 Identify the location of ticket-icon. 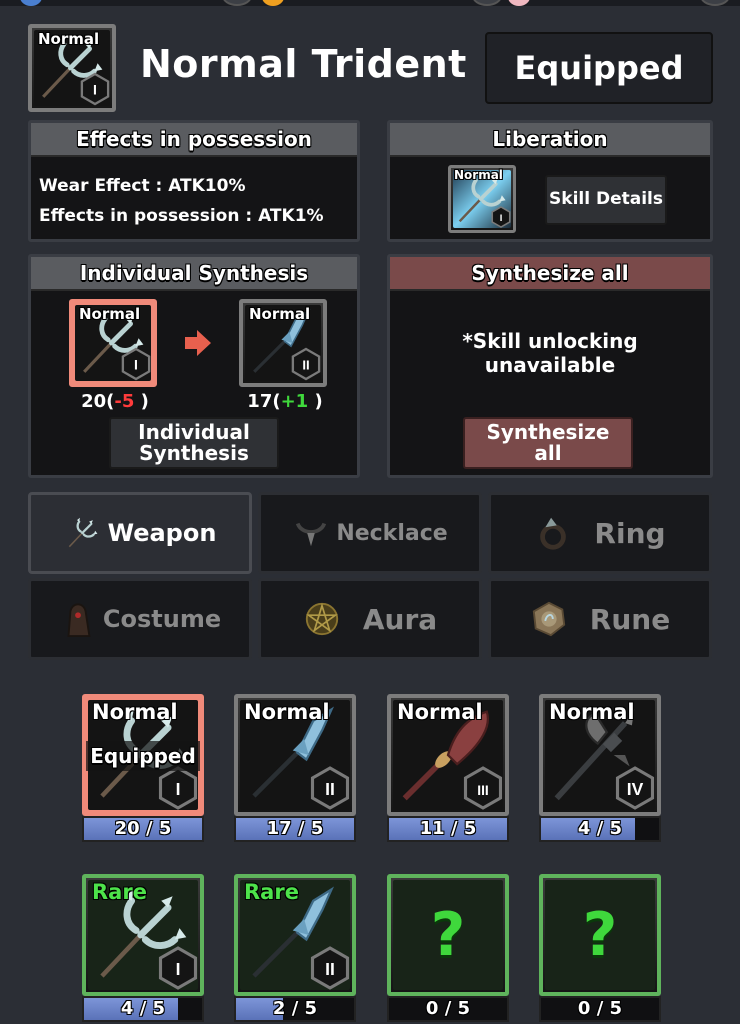
(519, 3).